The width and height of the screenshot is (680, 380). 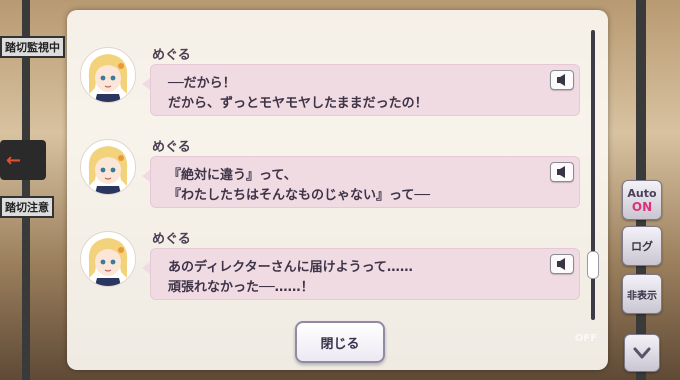 I want to click on log-button: ログ, so click(x=642, y=246).